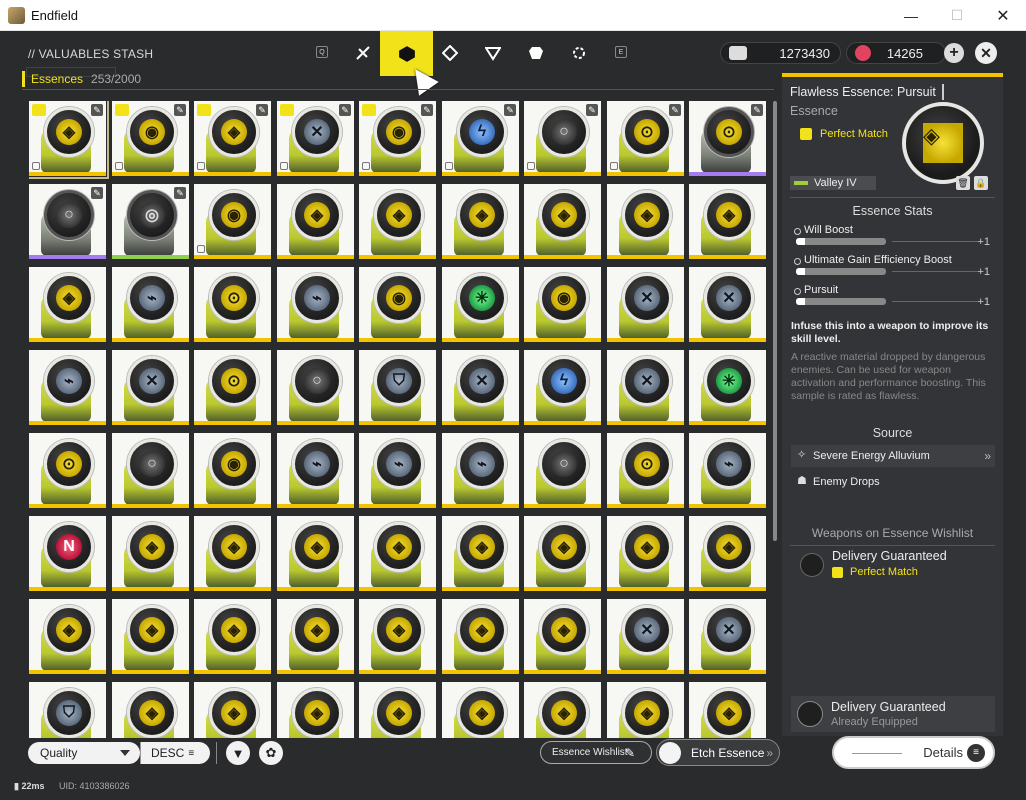 The image size is (1026, 800). I want to click on essence-card: N, so click(67, 553).